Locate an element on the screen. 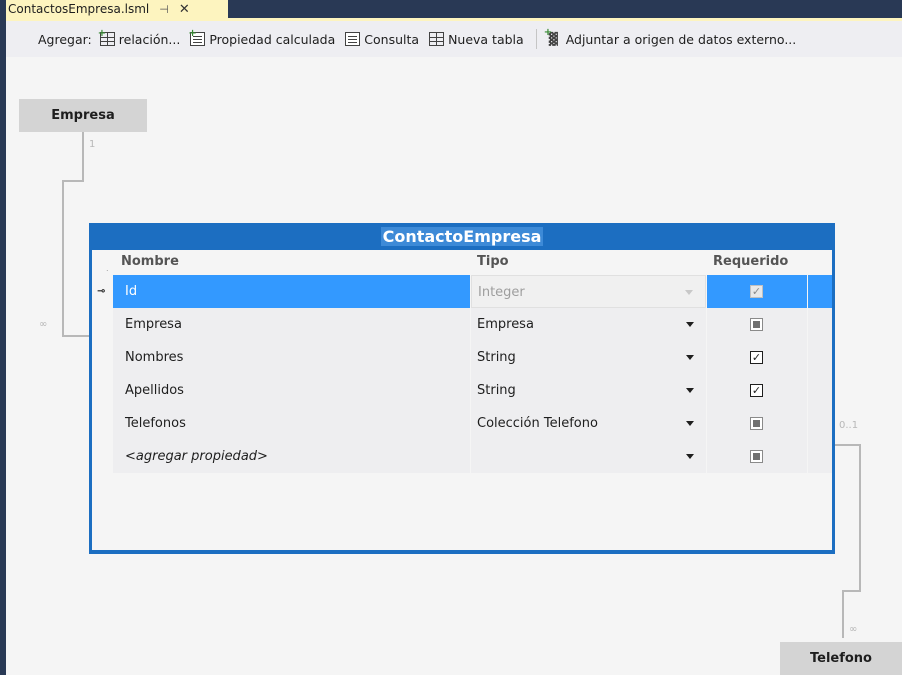 The width and height of the screenshot is (902, 675). computed-property-button: + Propiedad calculada is located at coordinates (262, 37).